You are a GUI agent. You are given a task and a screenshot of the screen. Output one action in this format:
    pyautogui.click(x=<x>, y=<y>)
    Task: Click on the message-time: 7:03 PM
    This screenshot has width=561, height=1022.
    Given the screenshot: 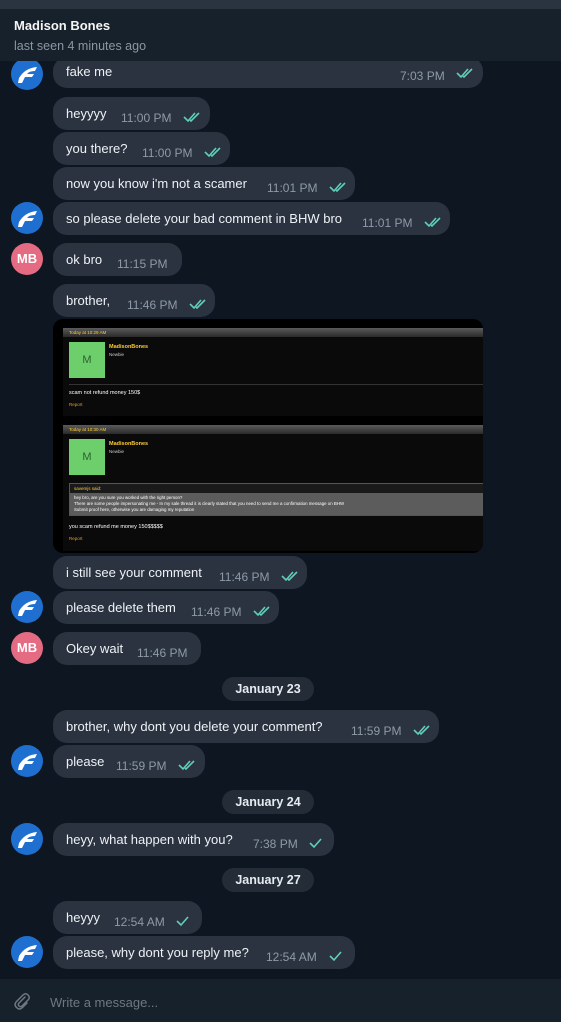 What is the action you would take?
    pyautogui.click(x=422, y=76)
    